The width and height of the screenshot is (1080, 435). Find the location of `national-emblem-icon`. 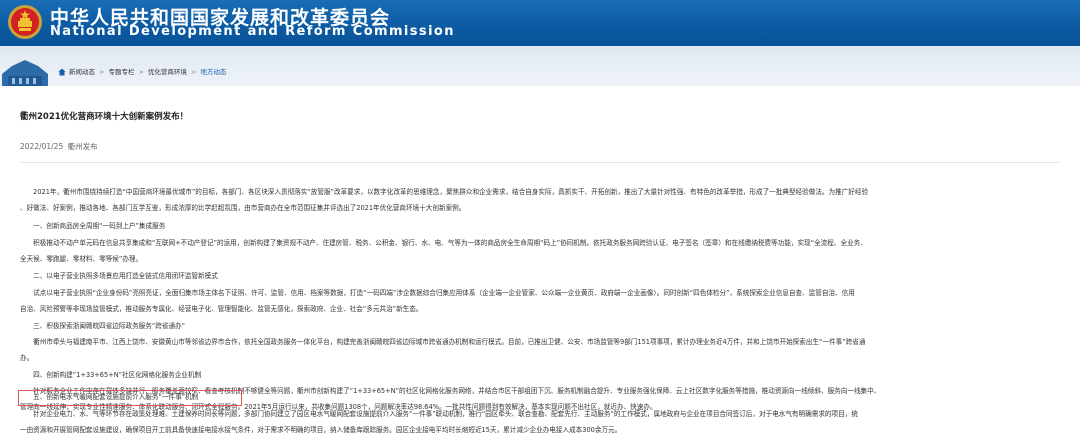

national-emblem-icon is located at coordinates (25, 22).